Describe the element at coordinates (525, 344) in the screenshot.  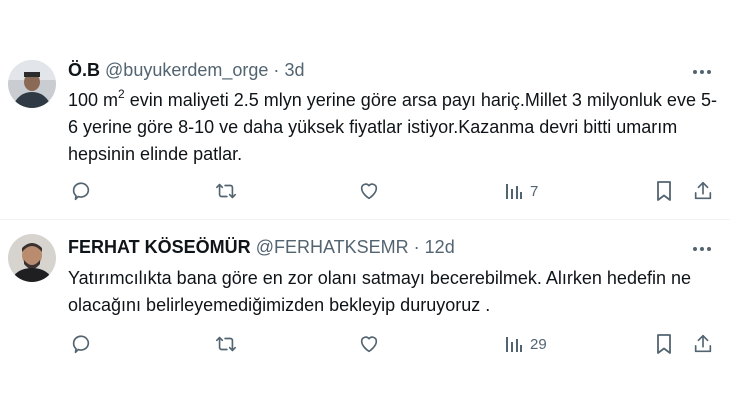
I see `views-button: 29` at that location.